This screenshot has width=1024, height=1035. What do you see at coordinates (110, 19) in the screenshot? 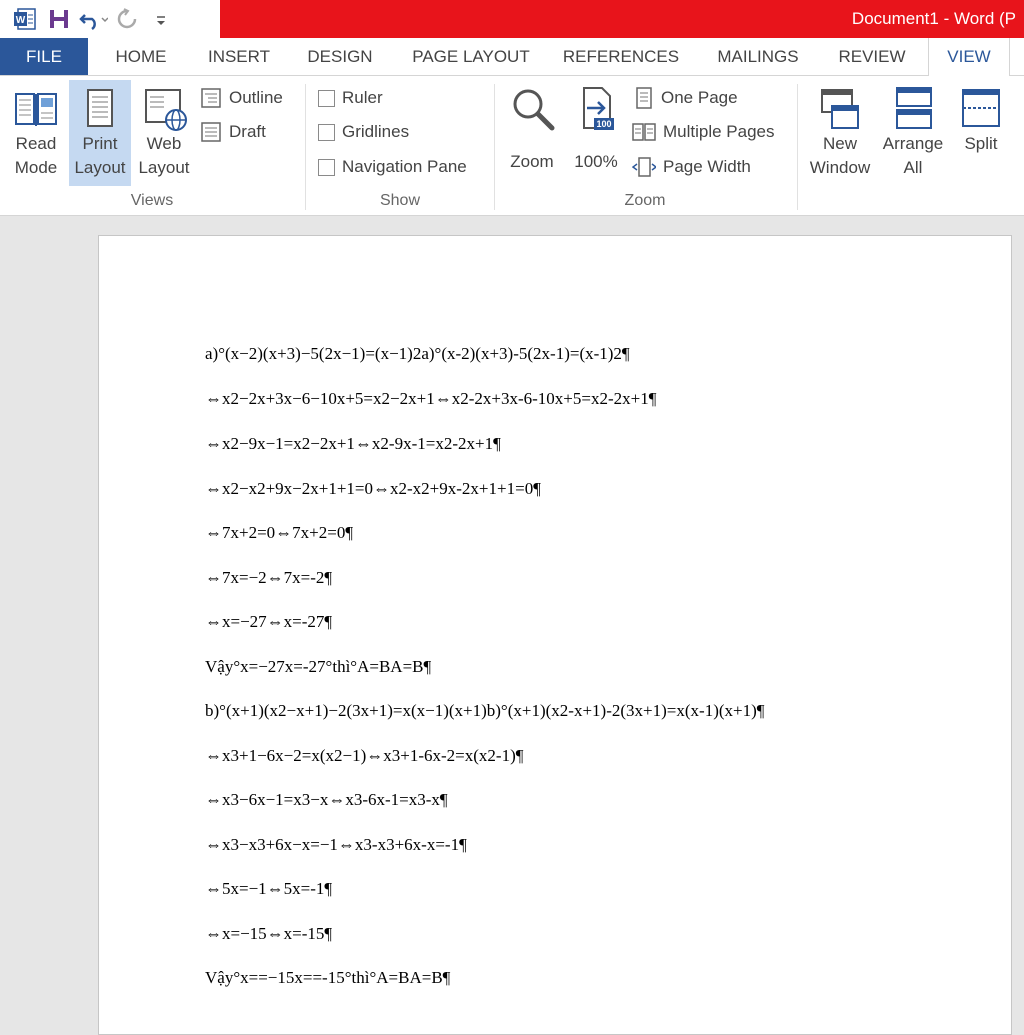
I see `quick-access-toolbar: W` at bounding box center [110, 19].